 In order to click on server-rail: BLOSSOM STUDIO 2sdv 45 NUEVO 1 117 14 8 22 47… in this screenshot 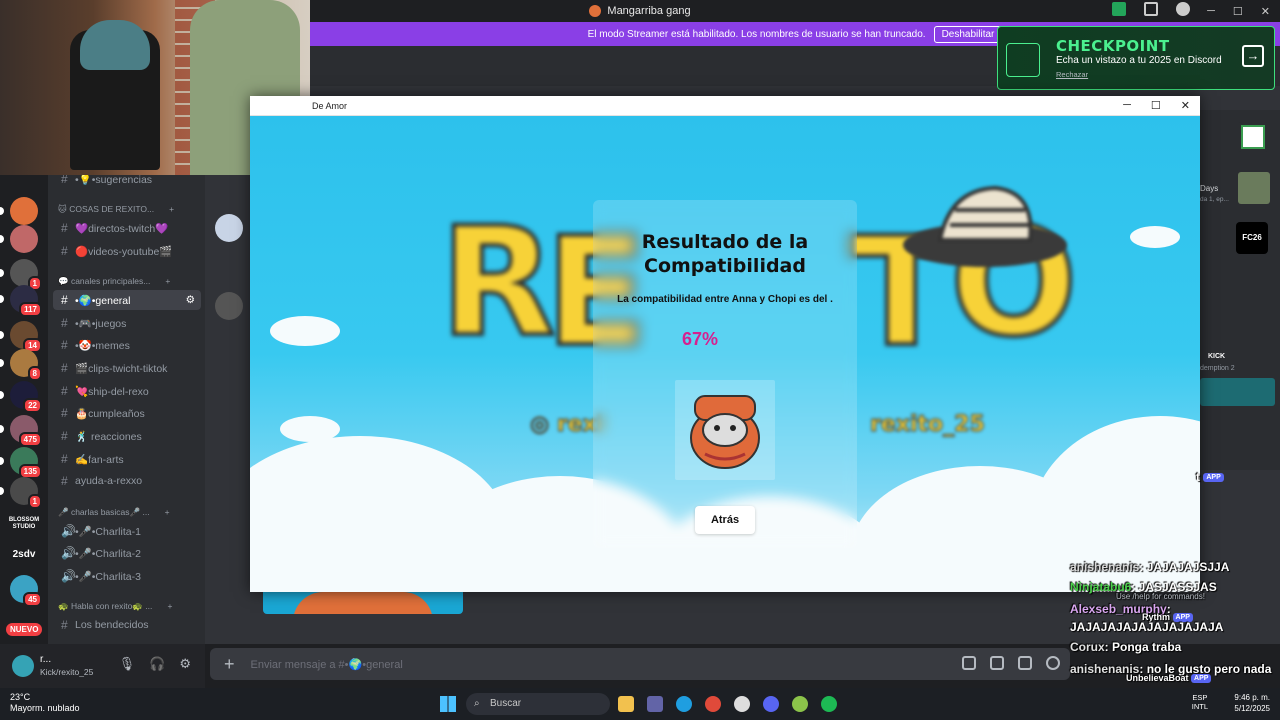, I will do `click(24, 410)`.